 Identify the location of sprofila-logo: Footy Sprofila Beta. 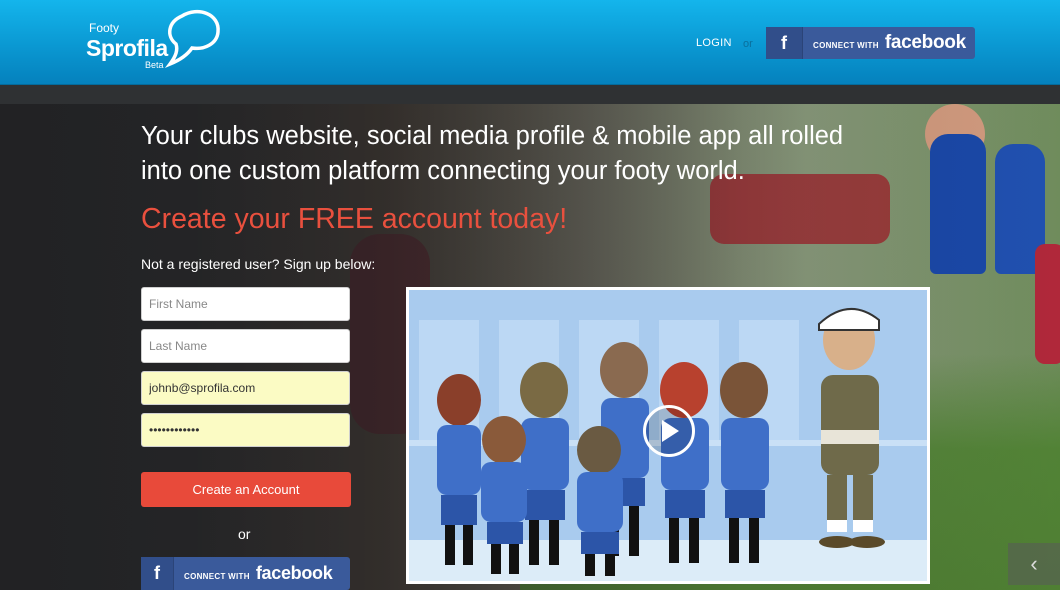
(154, 40).